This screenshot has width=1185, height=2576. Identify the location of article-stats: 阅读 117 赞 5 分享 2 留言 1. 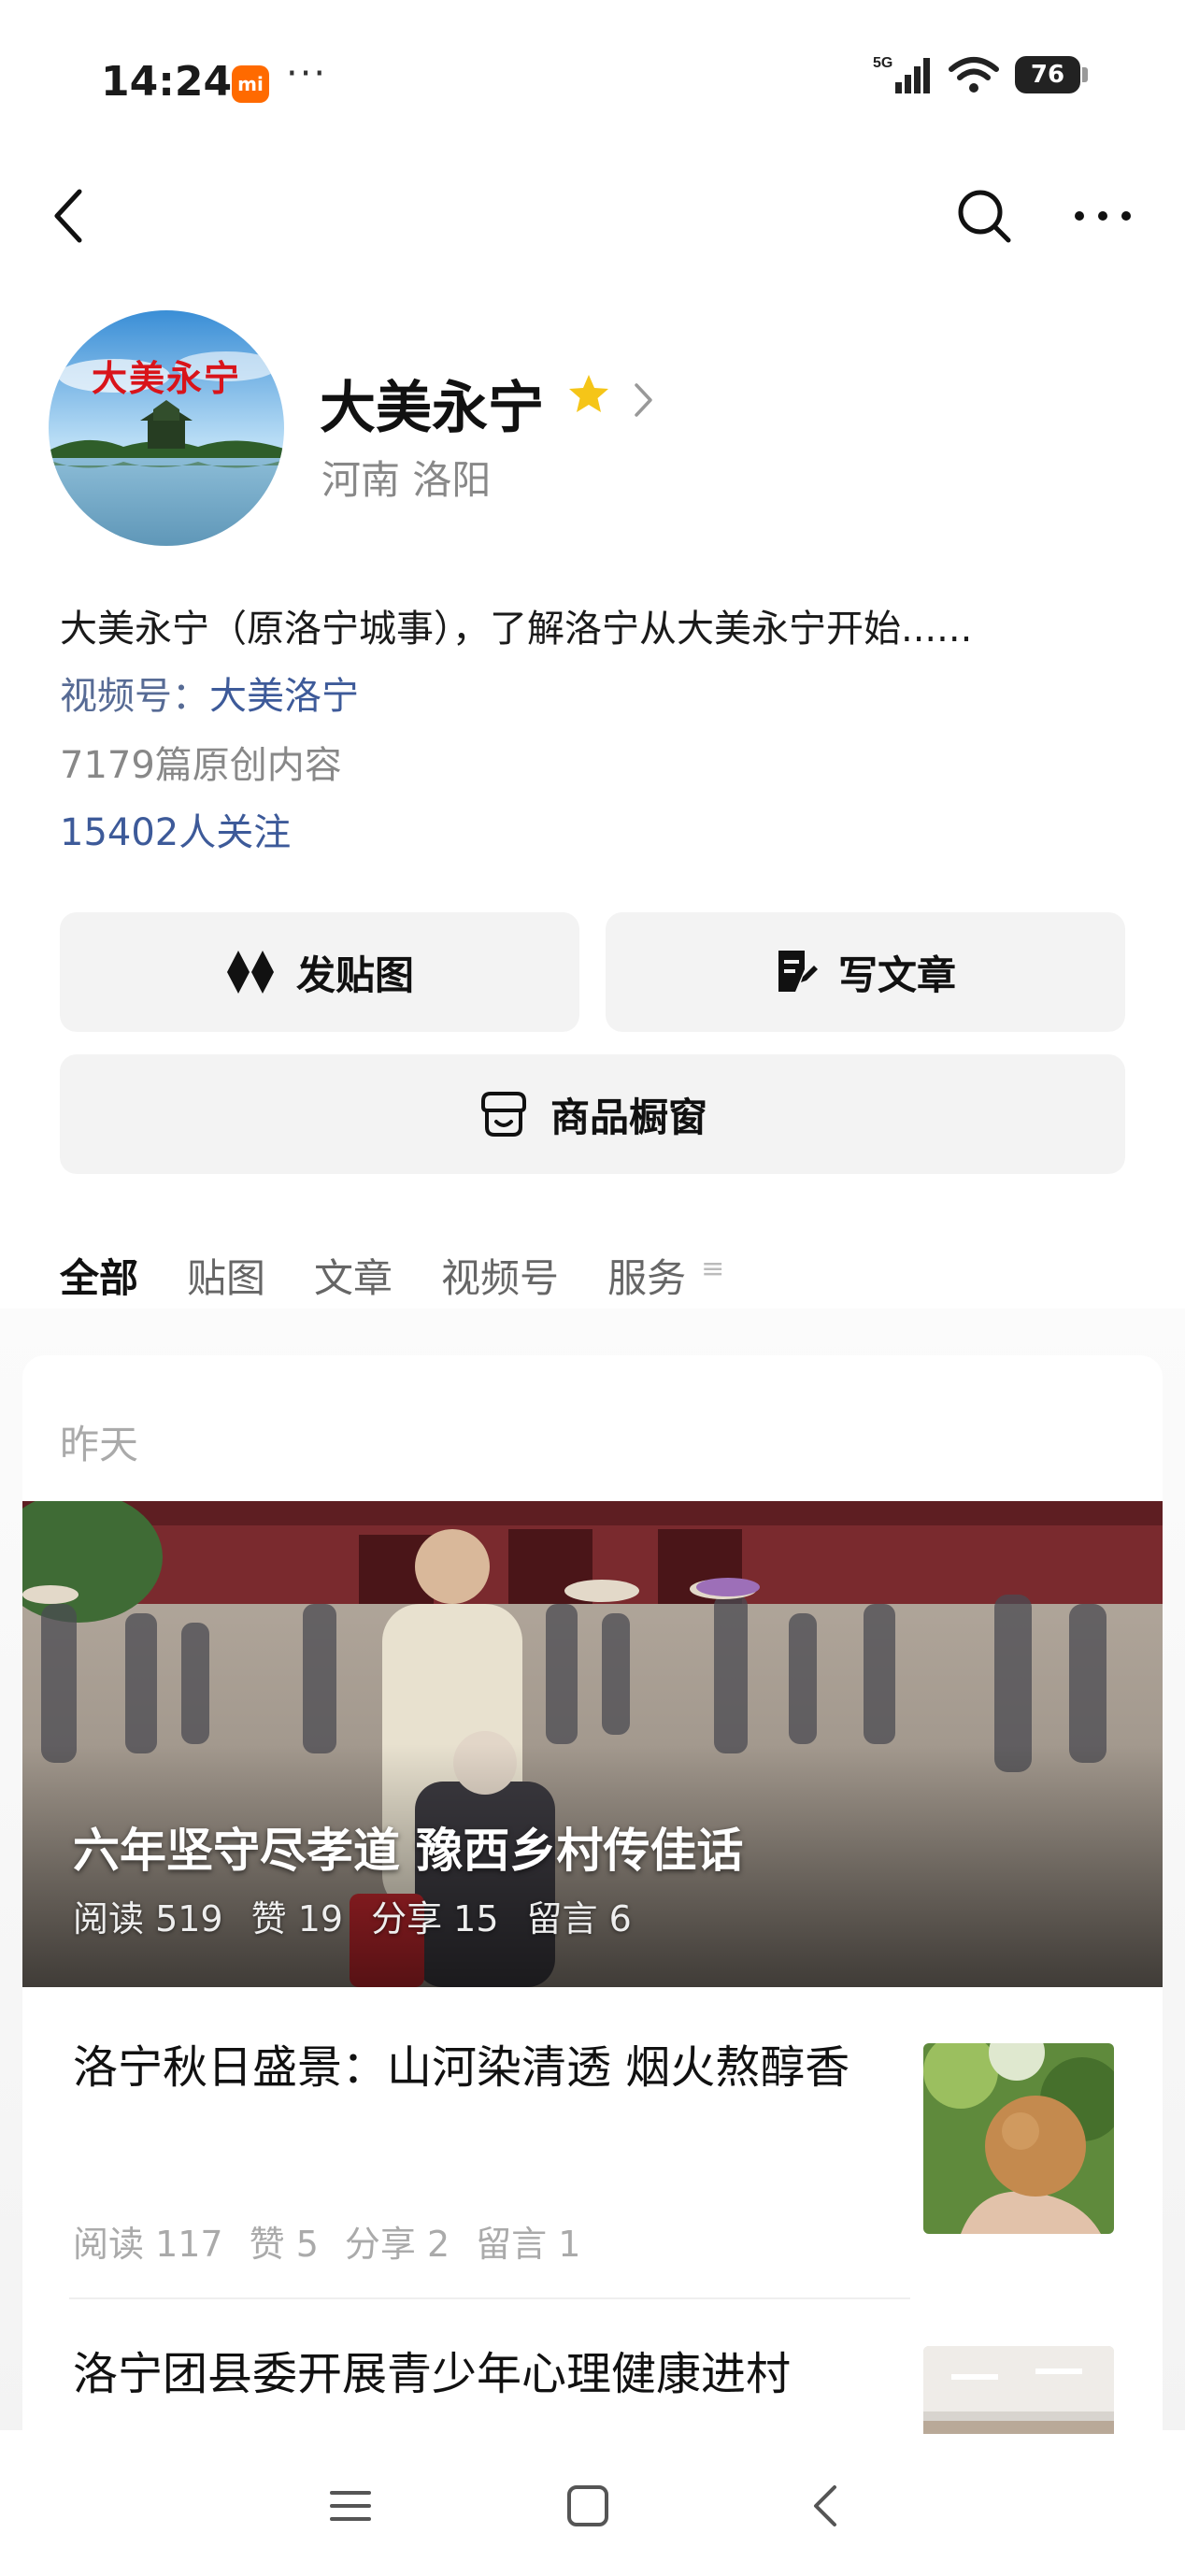
(326, 2241).